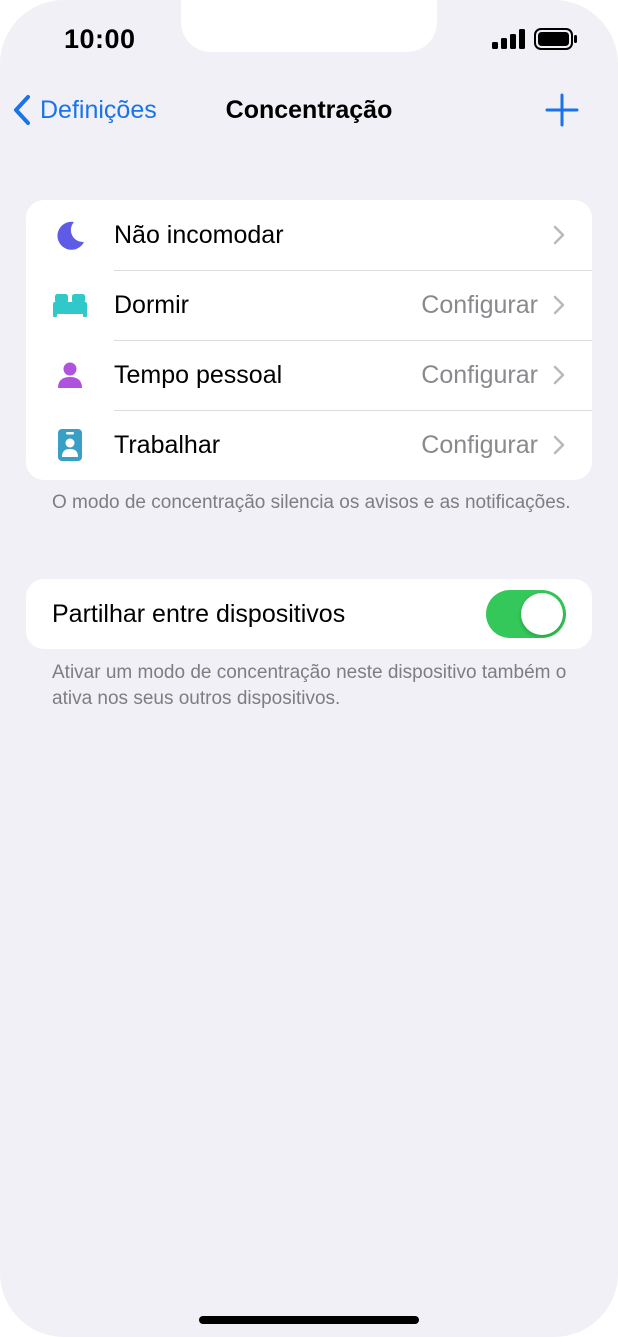  I want to click on person-icon, so click(70, 375).